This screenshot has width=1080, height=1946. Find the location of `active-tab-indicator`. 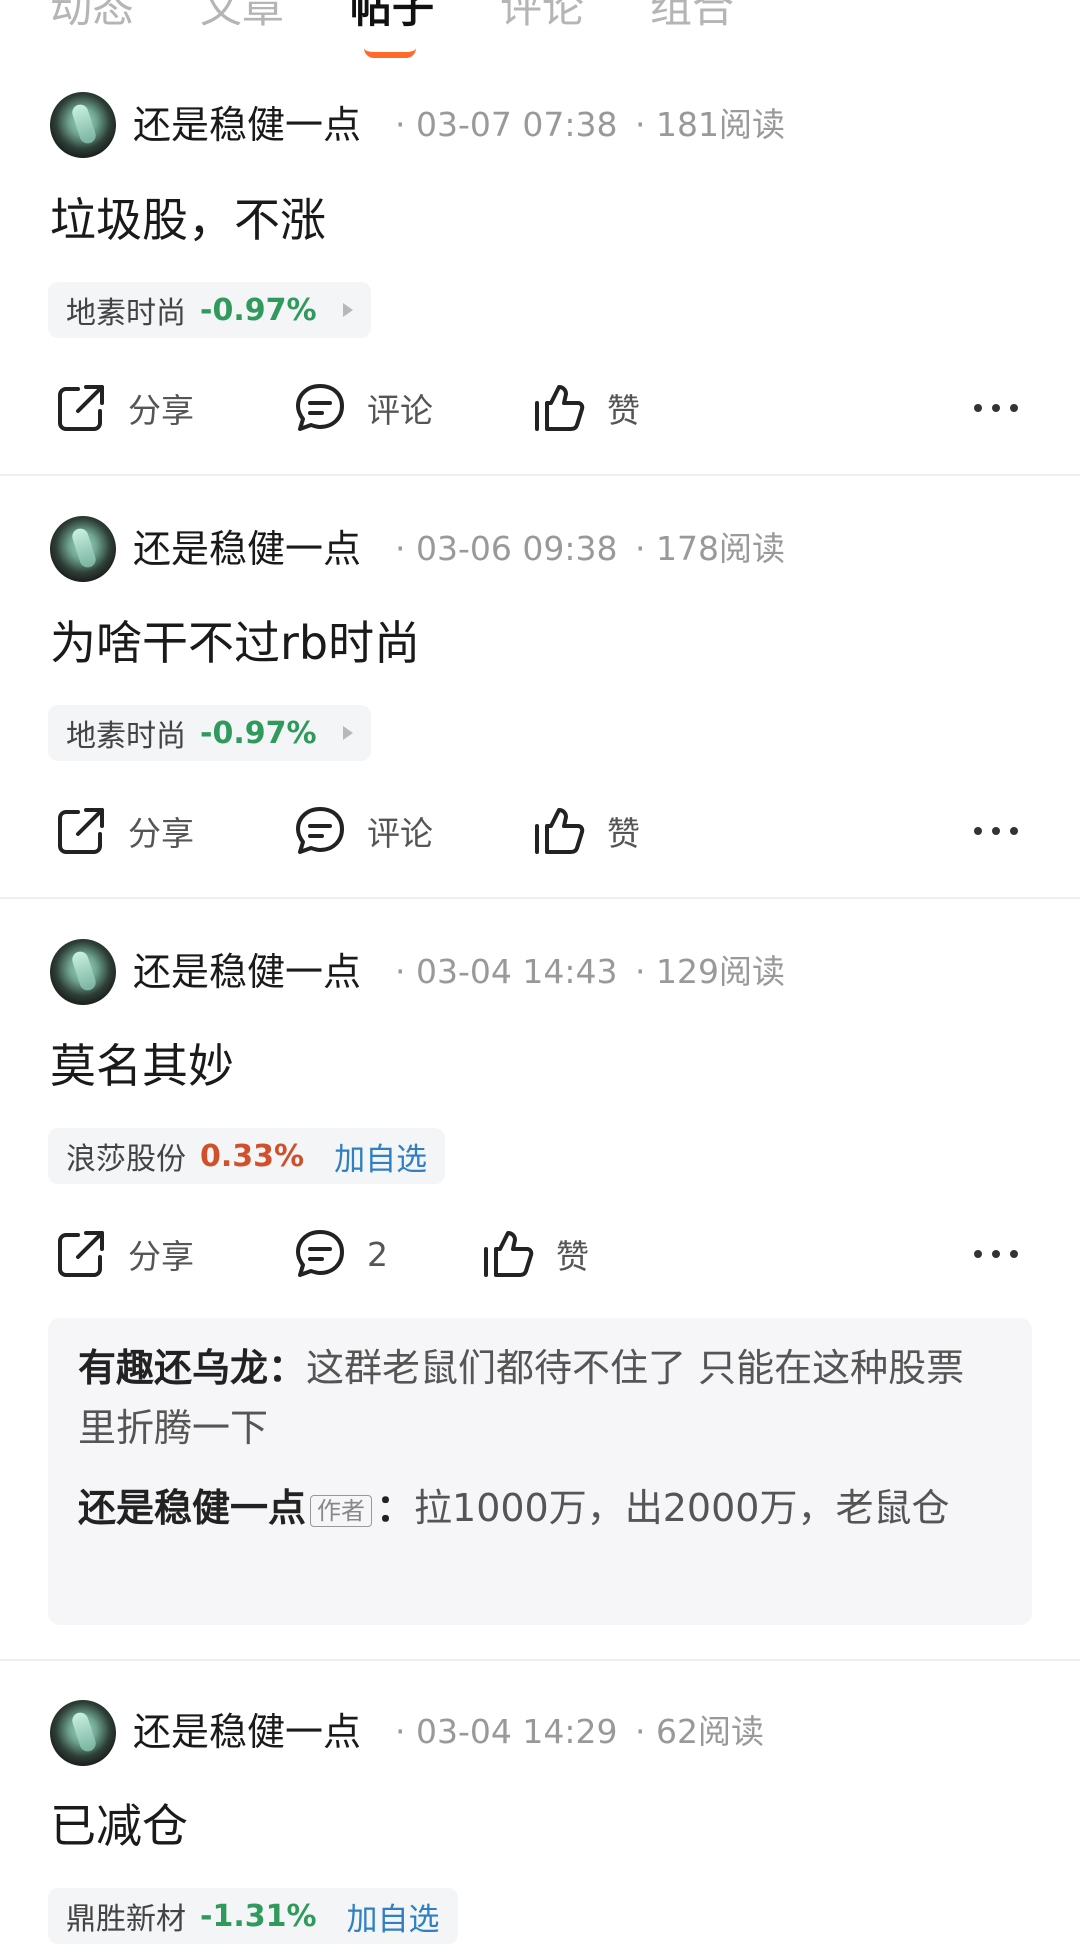

active-tab-indicator is located at coordinates (390, 53).